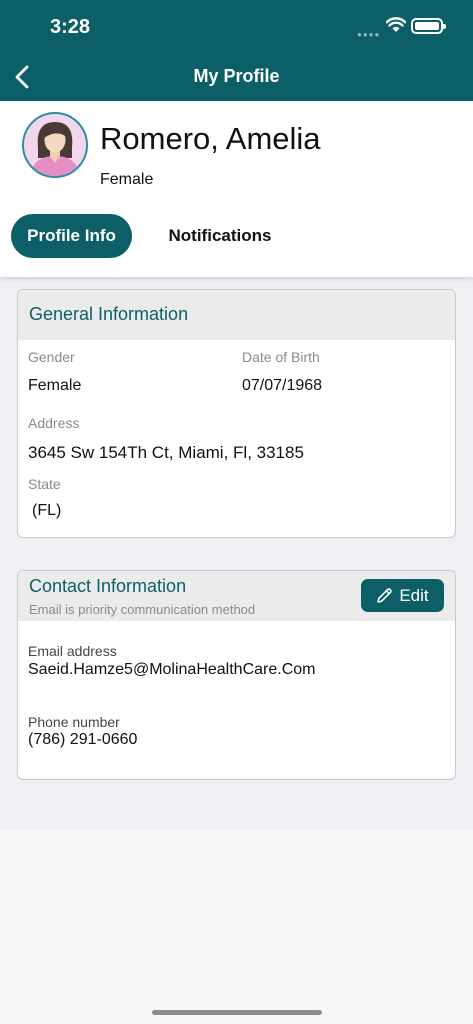  I want to click on signal-dots-icon: ●●●●, so click(369, 34).